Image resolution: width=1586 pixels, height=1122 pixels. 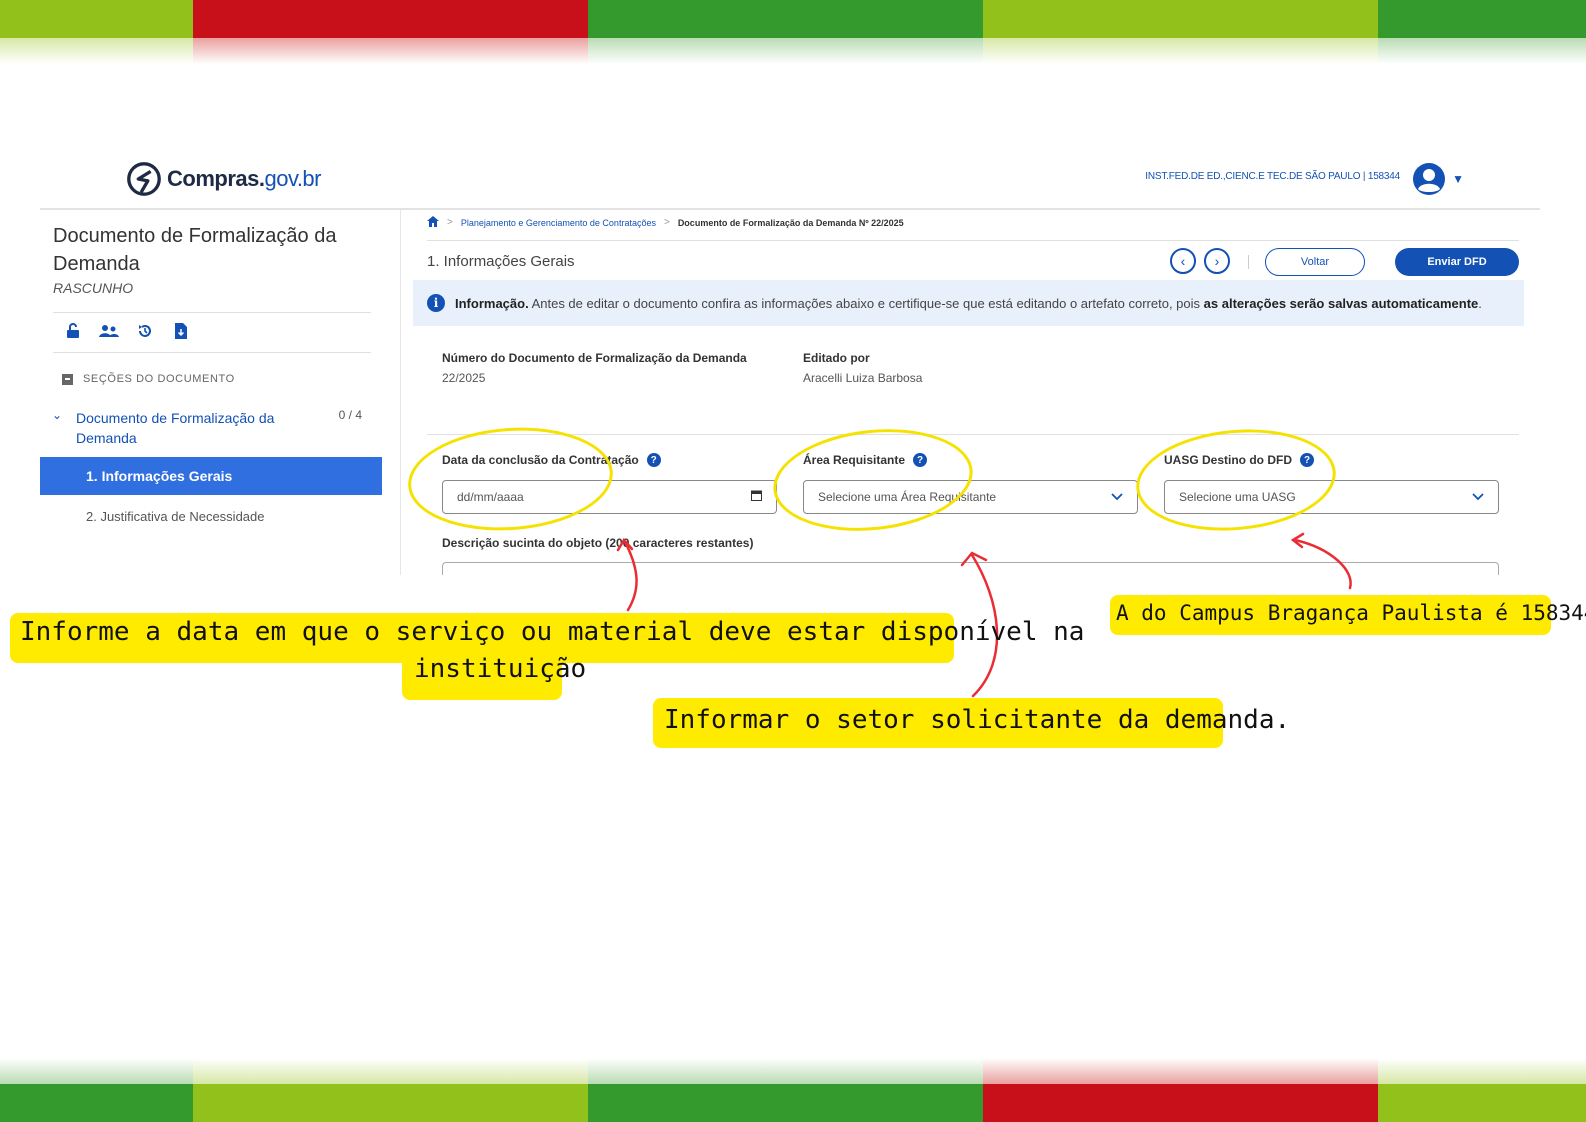 I want to click on unlock-icon, so click(x=73, y=331).